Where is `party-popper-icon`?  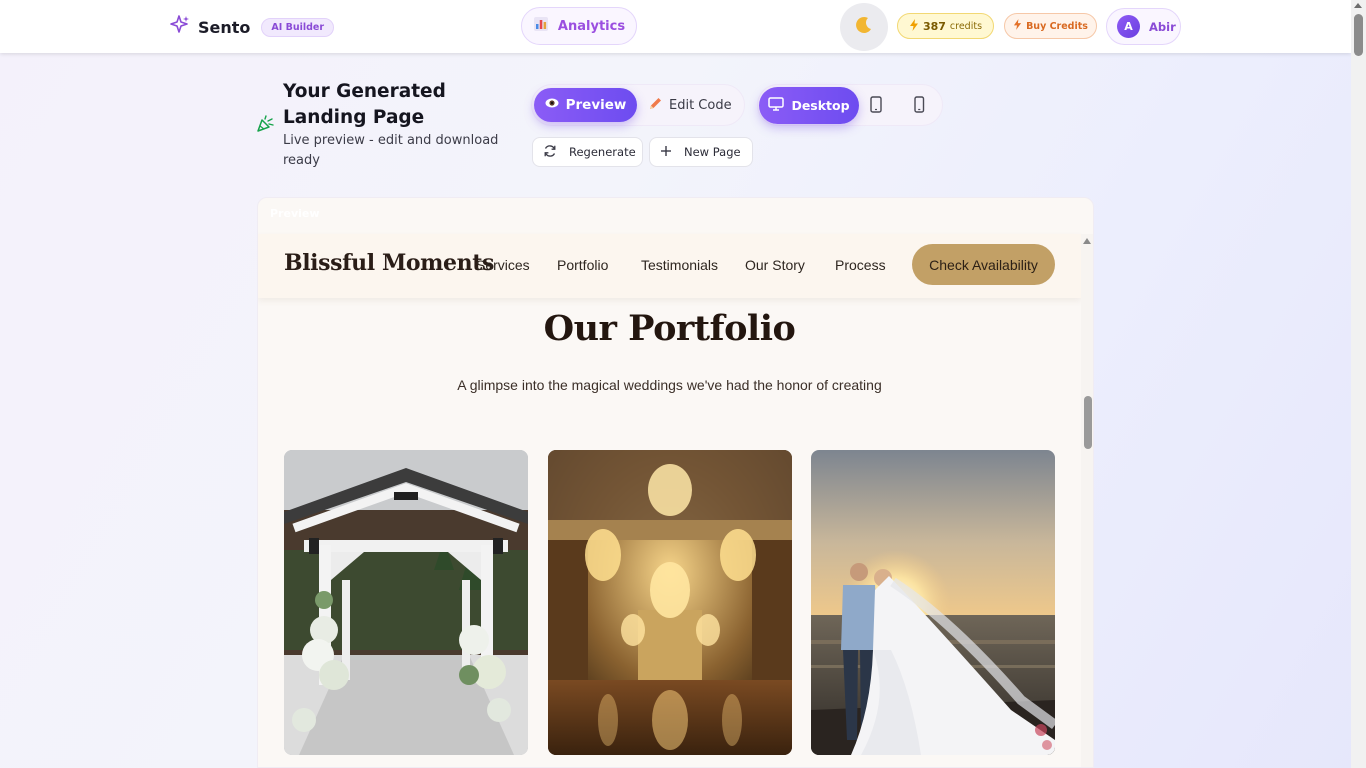
party-popper-icon is located at coordinates (265, 124).